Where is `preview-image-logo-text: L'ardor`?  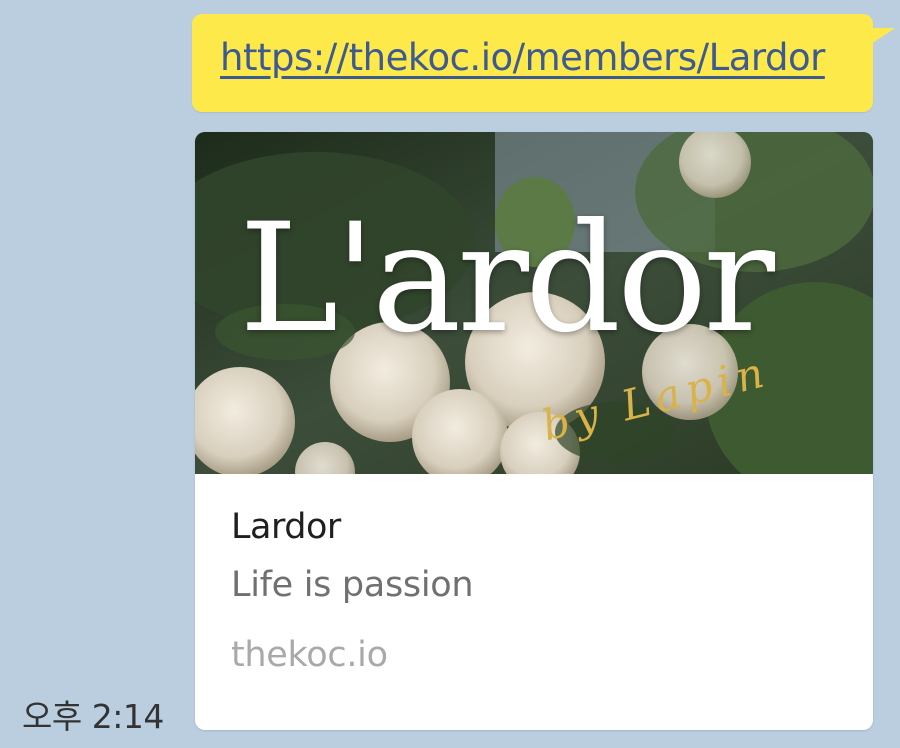
preview-image-logo-text: L'ardor is located at coordinates (507, 279).